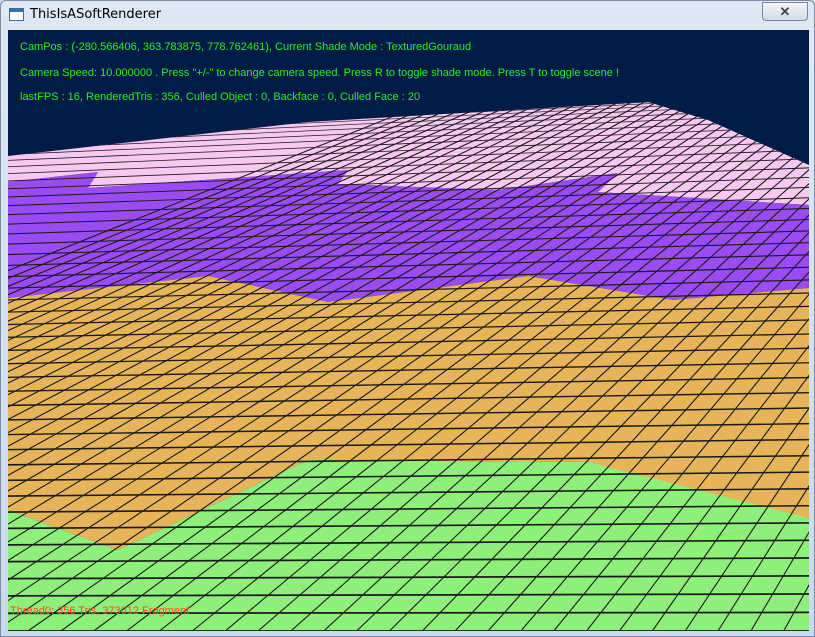 This screenshot has height=637, width=815. Describe the element at coordinates (16, 14) in the screenshot. I see `app-window-icon` at that location.